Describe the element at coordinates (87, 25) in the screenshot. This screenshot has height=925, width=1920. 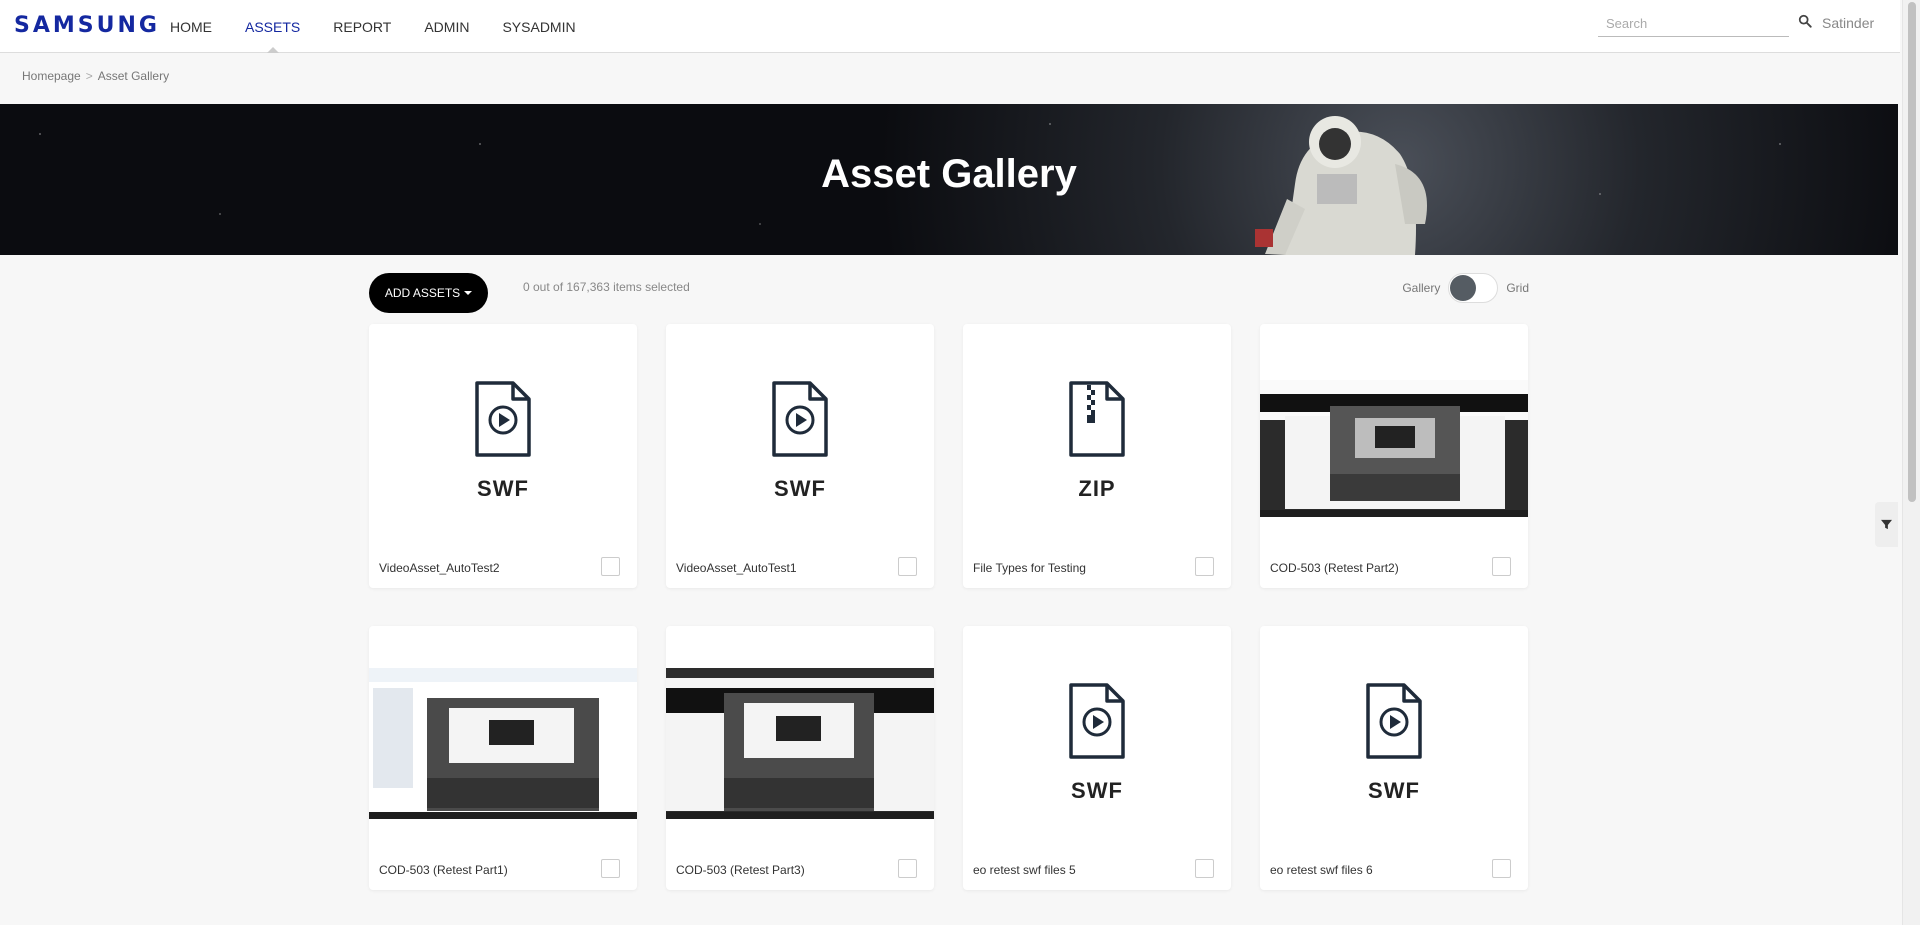
I see `samsung-logo: SAMSUNG` at that location.